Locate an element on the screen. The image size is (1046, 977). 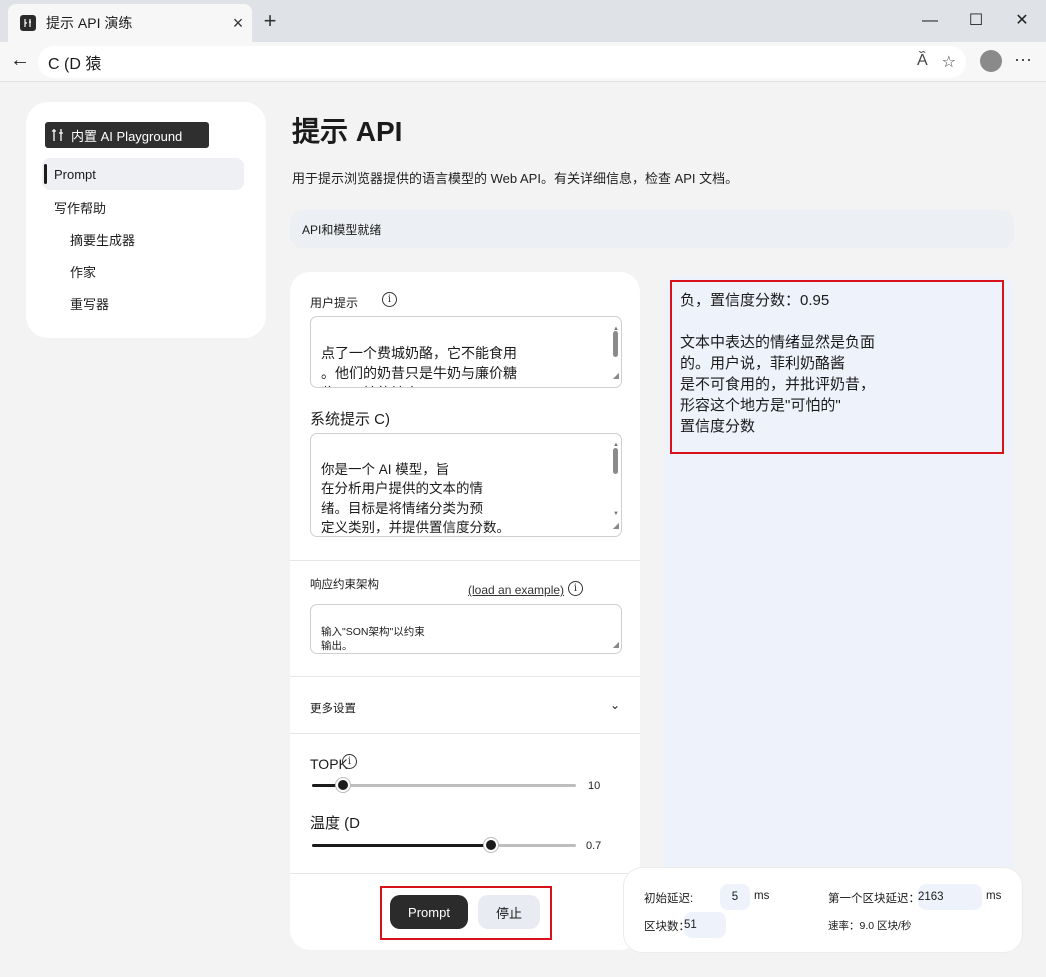
chevron-down-icon: ⌄ is located at coordinates (615, 705).